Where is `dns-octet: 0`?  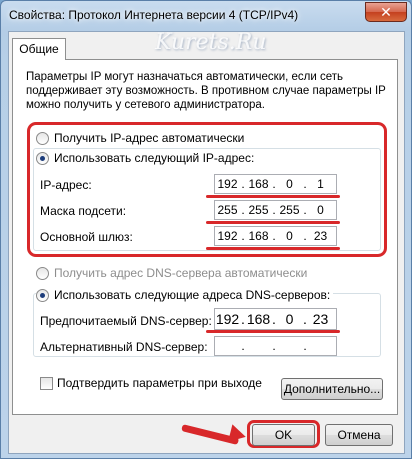
dns-octet: 0 is located at coordinates (289, 319).